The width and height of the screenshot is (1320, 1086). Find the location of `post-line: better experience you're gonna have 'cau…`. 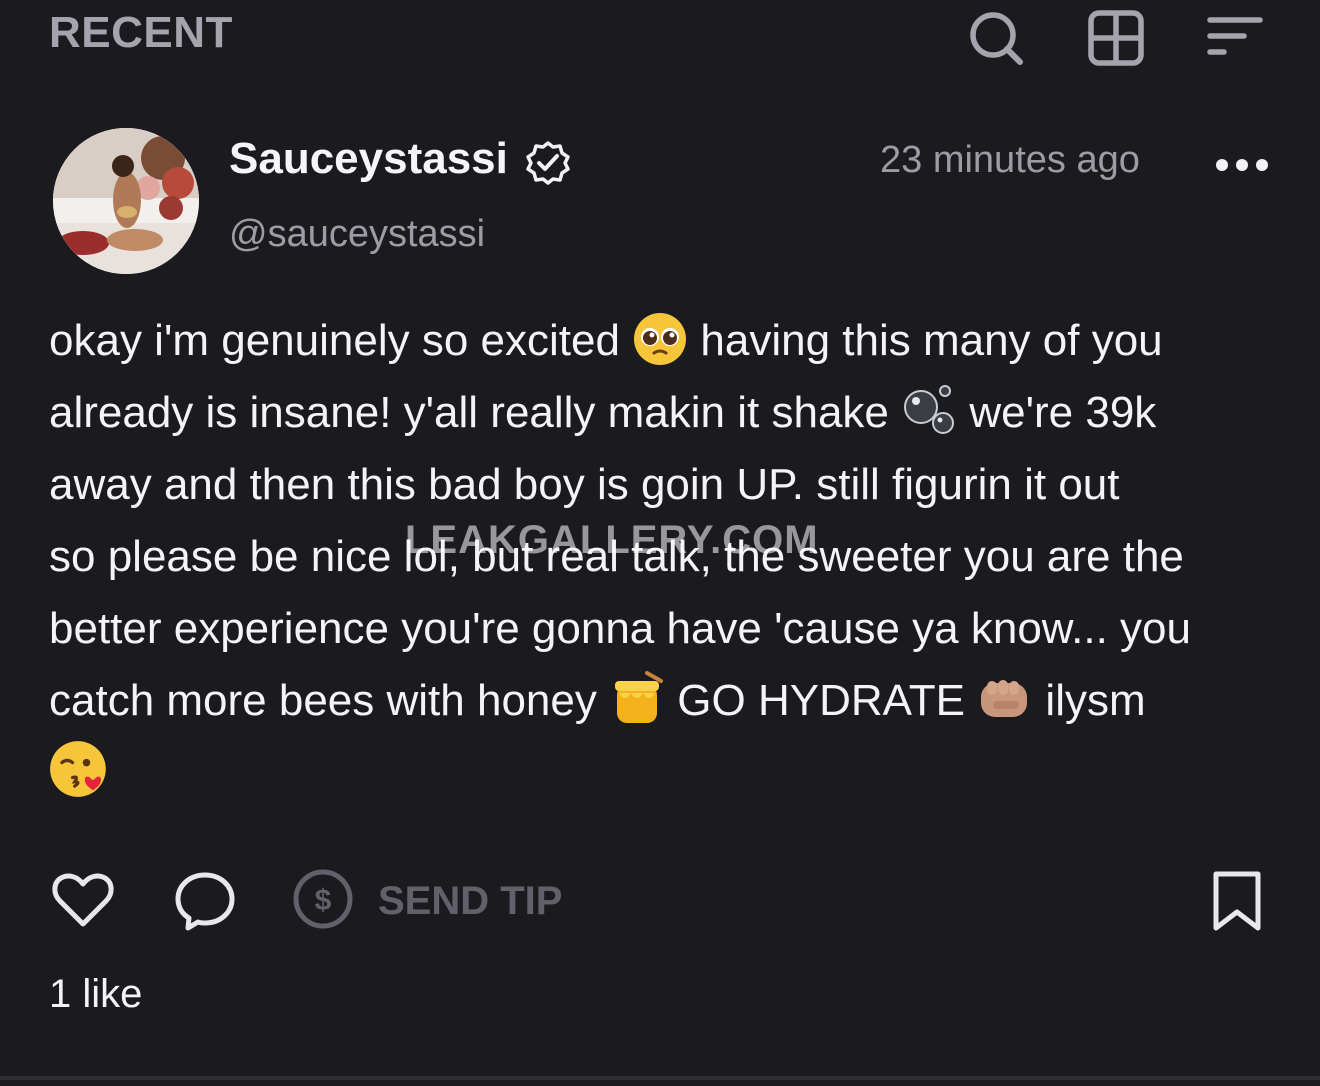

post-line: better experience you're gonna have 'cau… is located at coordinates (620, 628).